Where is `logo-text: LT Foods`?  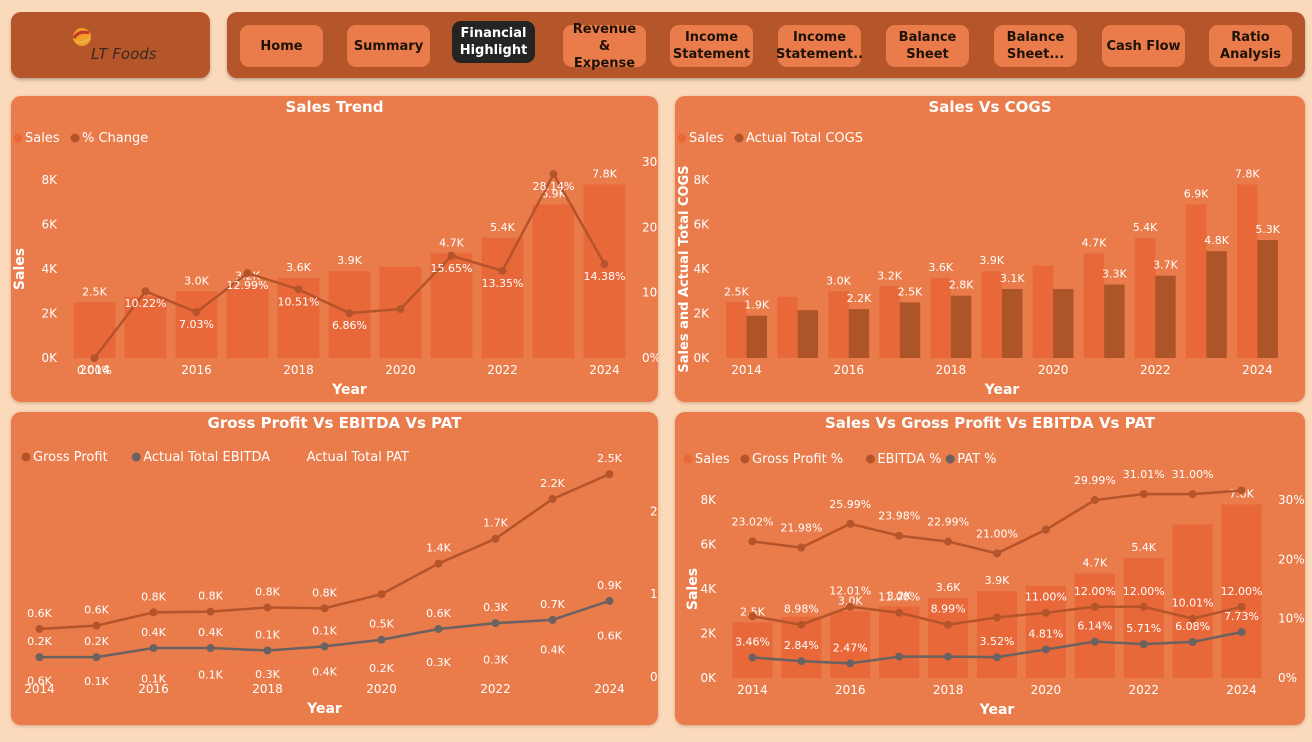
logo-text: LT Foods is located at coordinates (124, 54).